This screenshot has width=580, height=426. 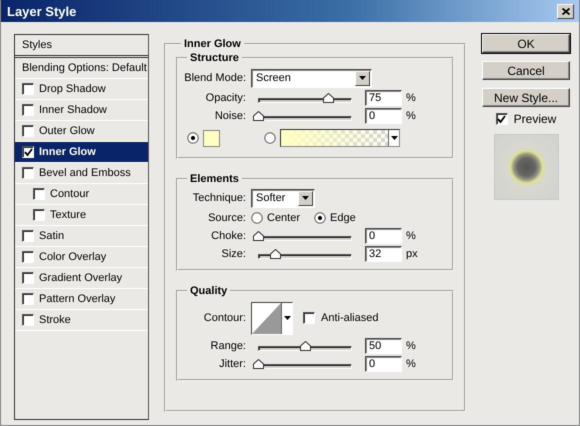 I want to click on group-title: Quality, so click(x=208, y=291).